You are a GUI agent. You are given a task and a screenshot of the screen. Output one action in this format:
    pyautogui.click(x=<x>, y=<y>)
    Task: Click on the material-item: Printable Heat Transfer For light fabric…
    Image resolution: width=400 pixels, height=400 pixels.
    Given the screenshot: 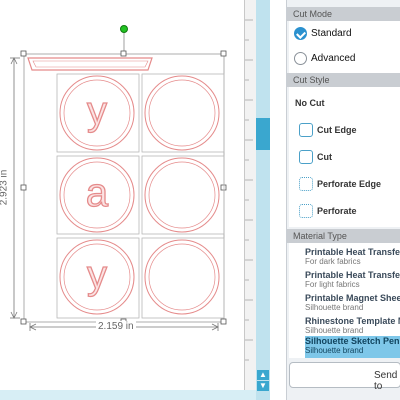 What is the action you would take?
    pyautogui.click(x=352, y=281)
    